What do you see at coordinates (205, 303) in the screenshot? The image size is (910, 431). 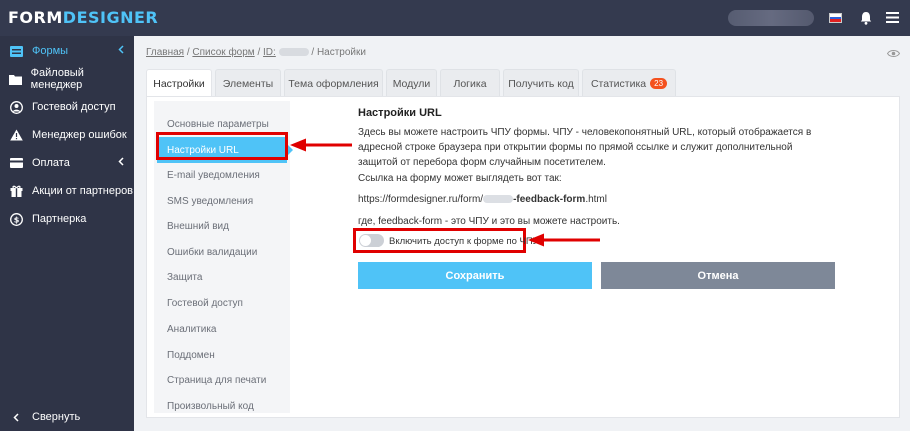 I see `subnav-item-guest-access: Гостевой доступ` at bounding box center [205, 303].